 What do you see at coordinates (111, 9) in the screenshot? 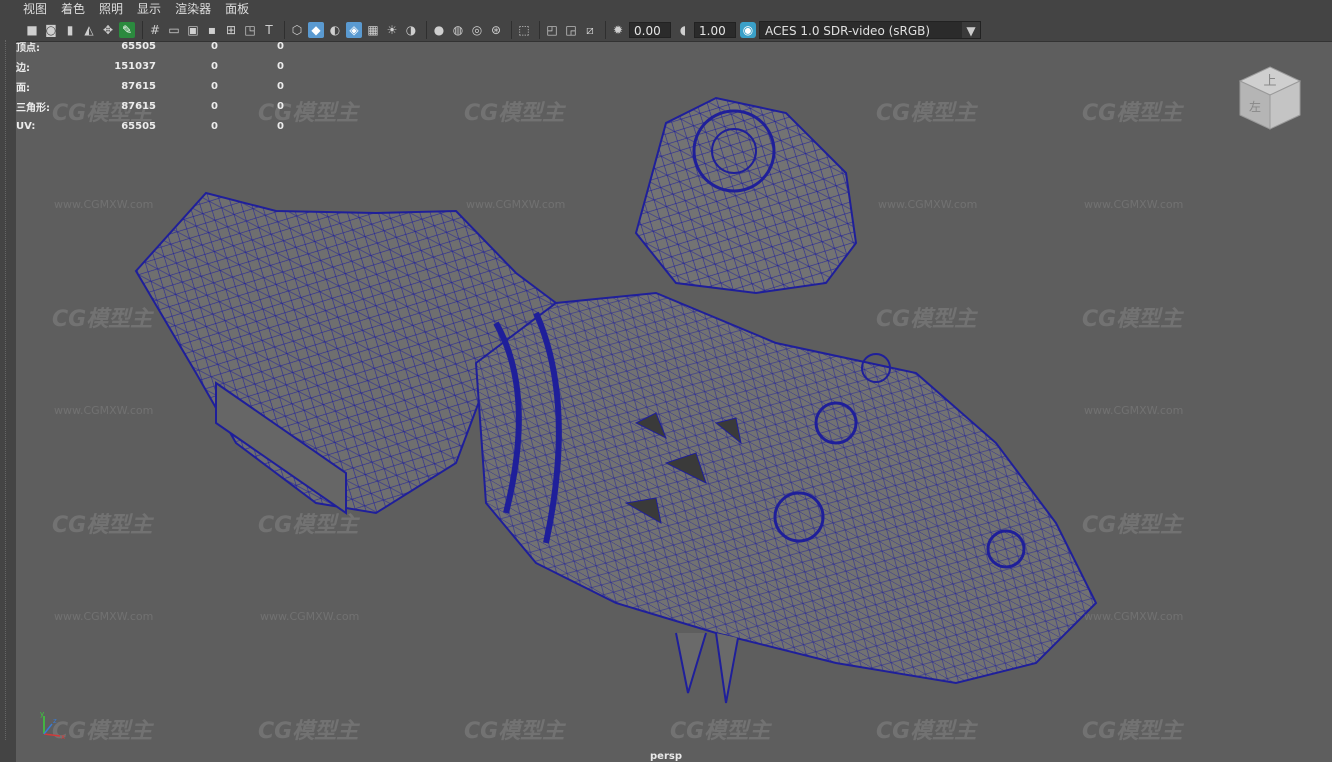
I see `menu-lighting: 照明` at bounding box center [111, 9].